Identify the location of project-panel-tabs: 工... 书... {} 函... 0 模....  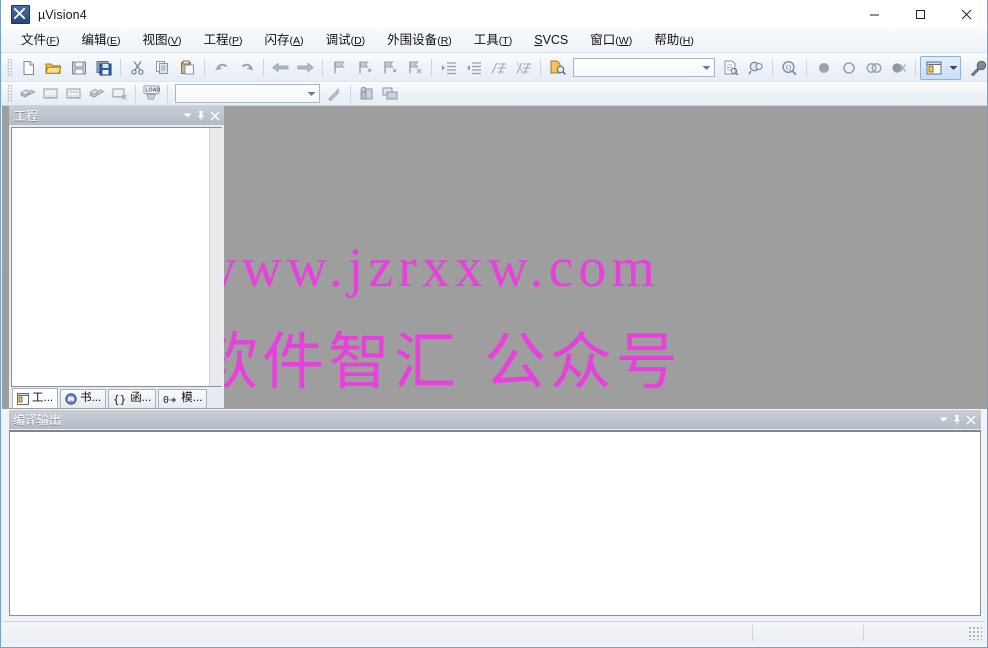
(116, 397).